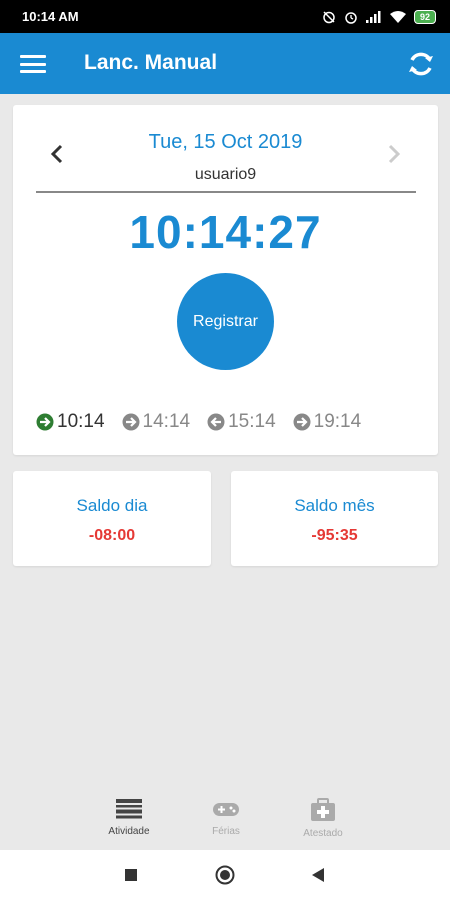 This screenshot has width=450, height=900. I want to click on refresh-icon, so click(421, 64).